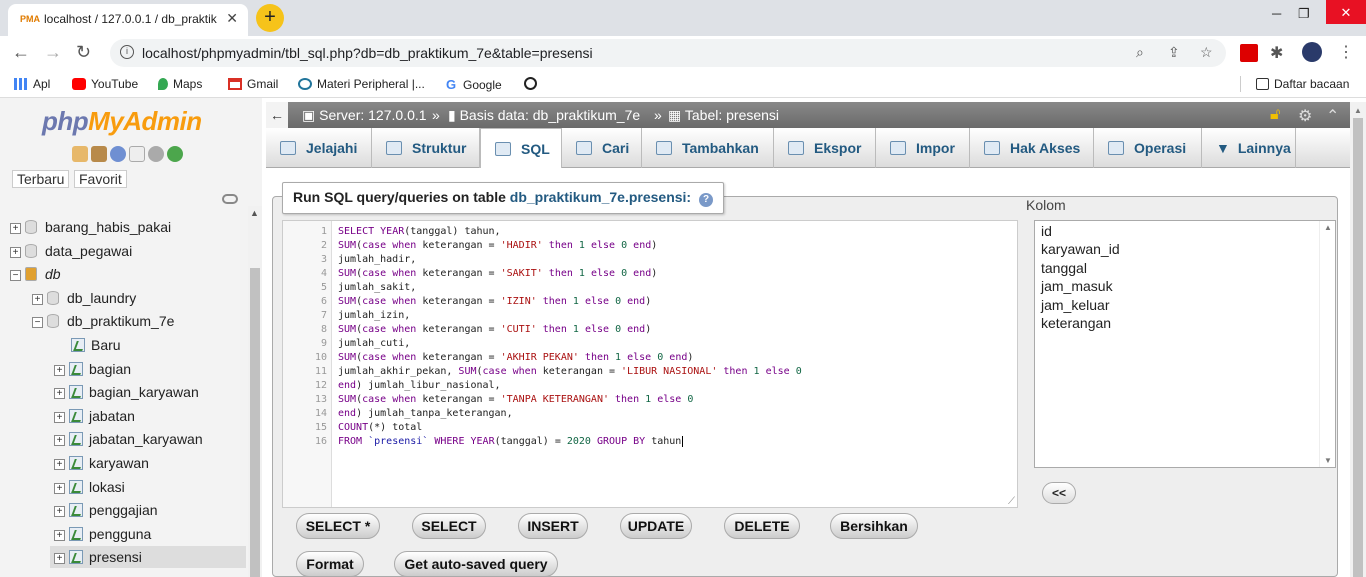 The image size is (1366, 577). I want to click on tab-search: Cari, so click(602, 148).